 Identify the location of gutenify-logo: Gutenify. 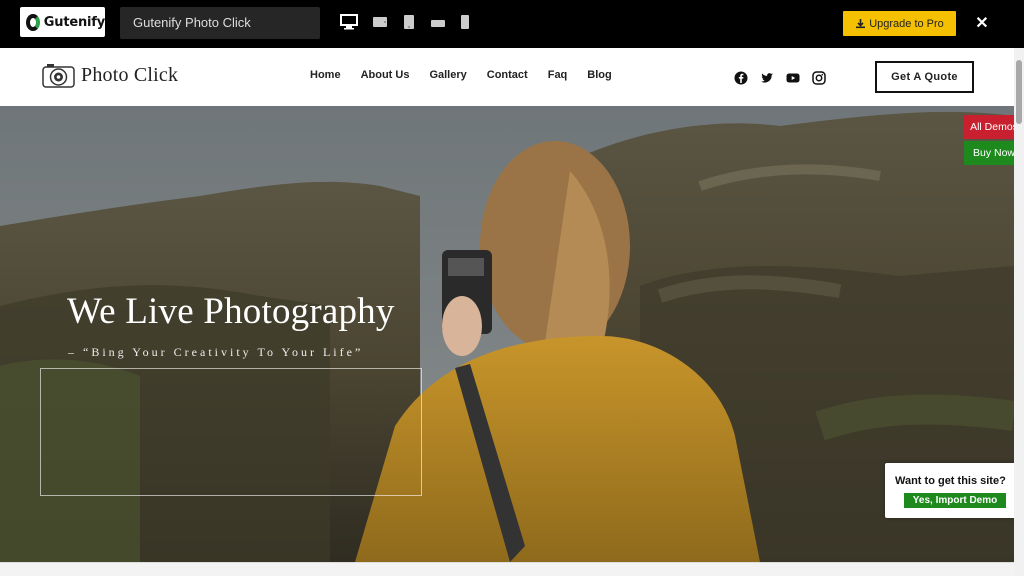
(62, 22).